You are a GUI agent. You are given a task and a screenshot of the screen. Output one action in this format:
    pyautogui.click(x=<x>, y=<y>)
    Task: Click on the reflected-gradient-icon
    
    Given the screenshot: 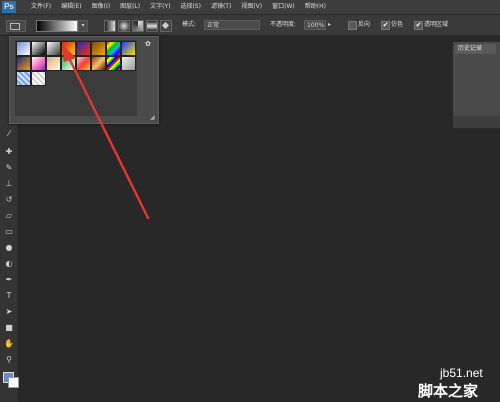 What is the action you would take?
    pyautogui.click(x=152, y=26)
    